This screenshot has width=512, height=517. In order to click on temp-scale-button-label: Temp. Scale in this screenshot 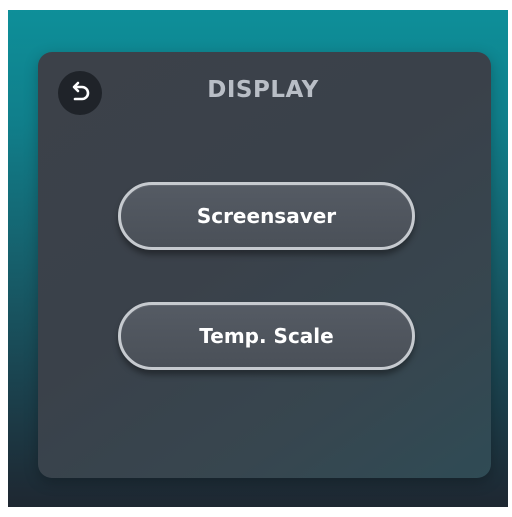, I will do `click(266, 336)`.